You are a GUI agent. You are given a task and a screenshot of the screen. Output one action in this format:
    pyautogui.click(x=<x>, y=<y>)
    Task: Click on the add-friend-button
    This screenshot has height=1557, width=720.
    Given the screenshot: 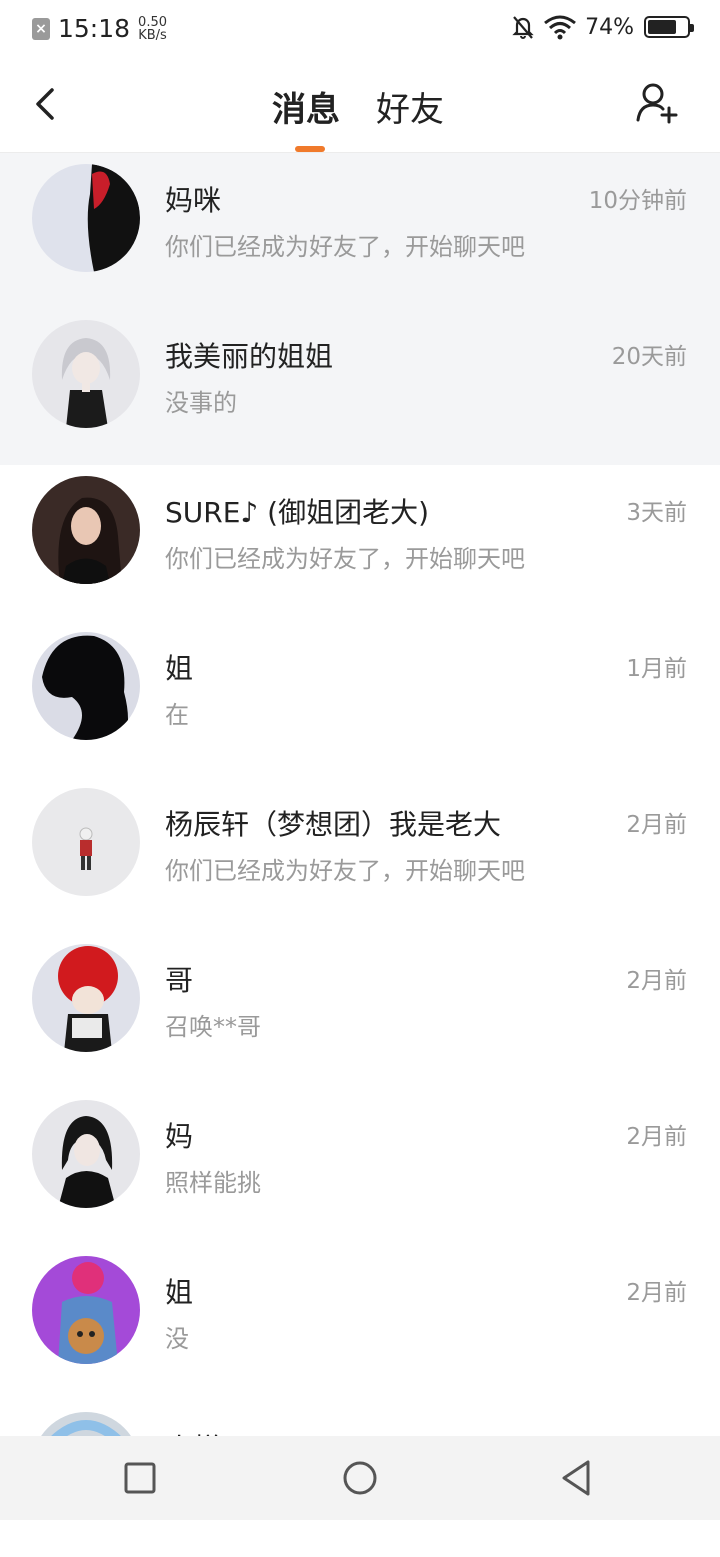 What is the action you would take?
    pyautogui.click(x=657, y=103)
    